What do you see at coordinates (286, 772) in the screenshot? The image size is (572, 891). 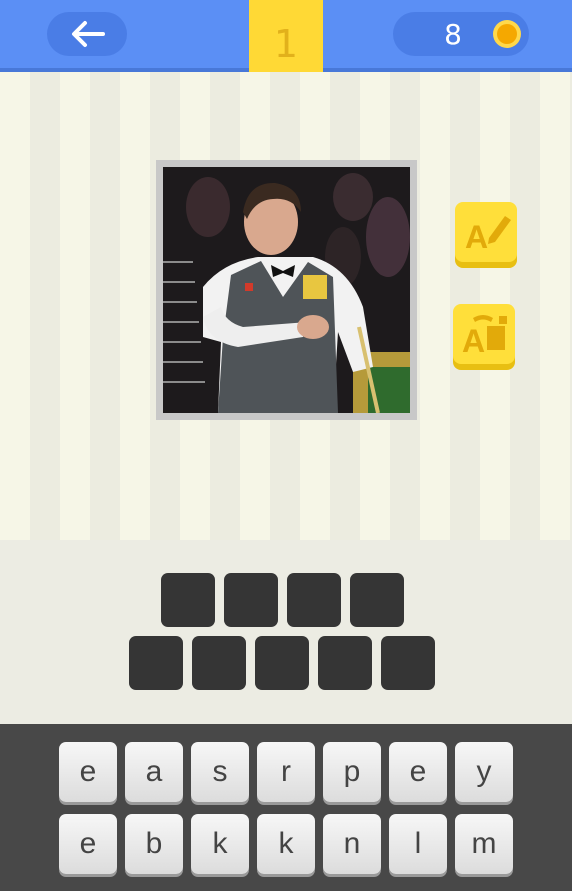 I see `letter-key: r` at bounding box center [286, 772].